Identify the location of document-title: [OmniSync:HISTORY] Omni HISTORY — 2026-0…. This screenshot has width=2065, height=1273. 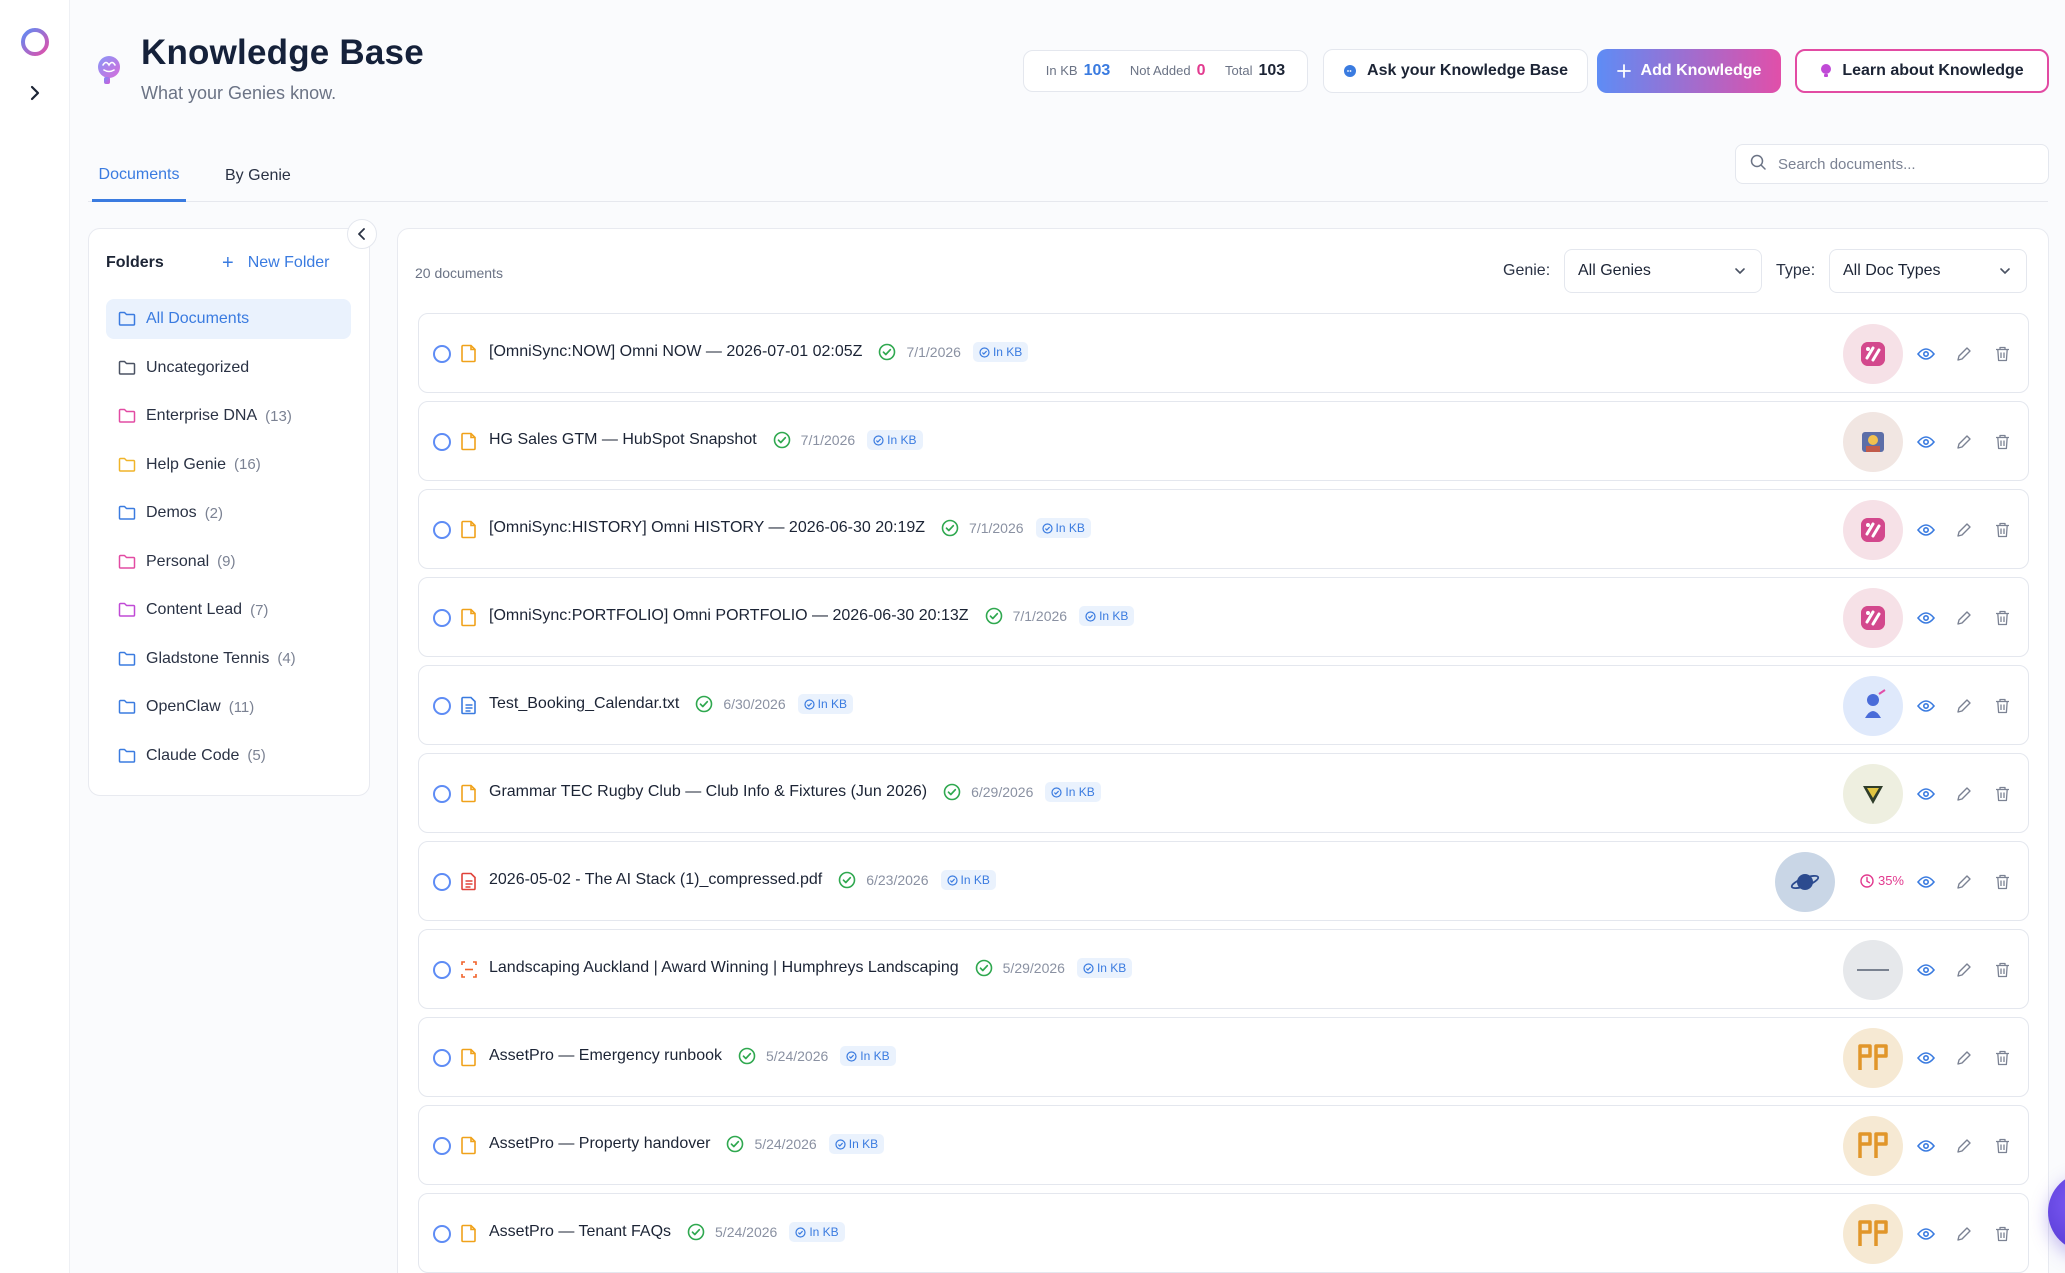
(707, 528).